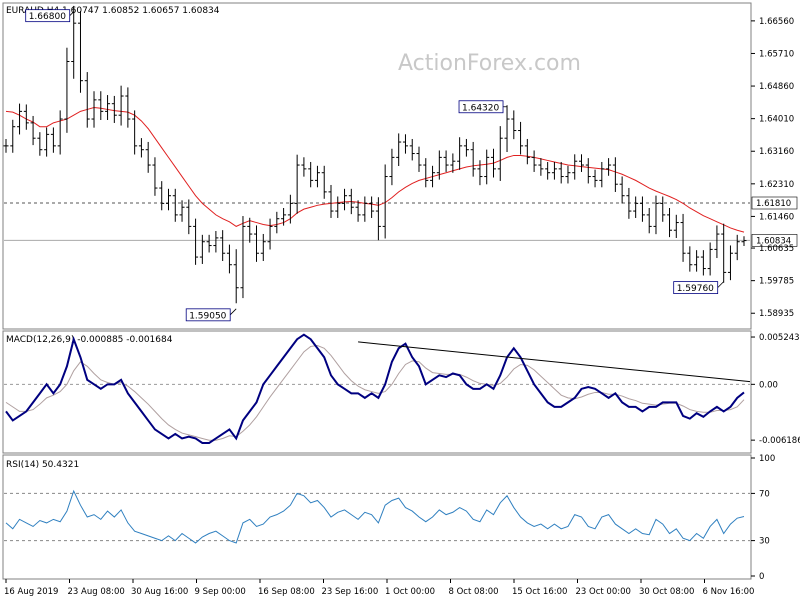 The width and height of the screenshot is (800, 600). What do you see at coordinates (350, 592) in the screenshot?
I see `x-tick-label: 23 Sep 16:00` at bounding box center [350, 592].